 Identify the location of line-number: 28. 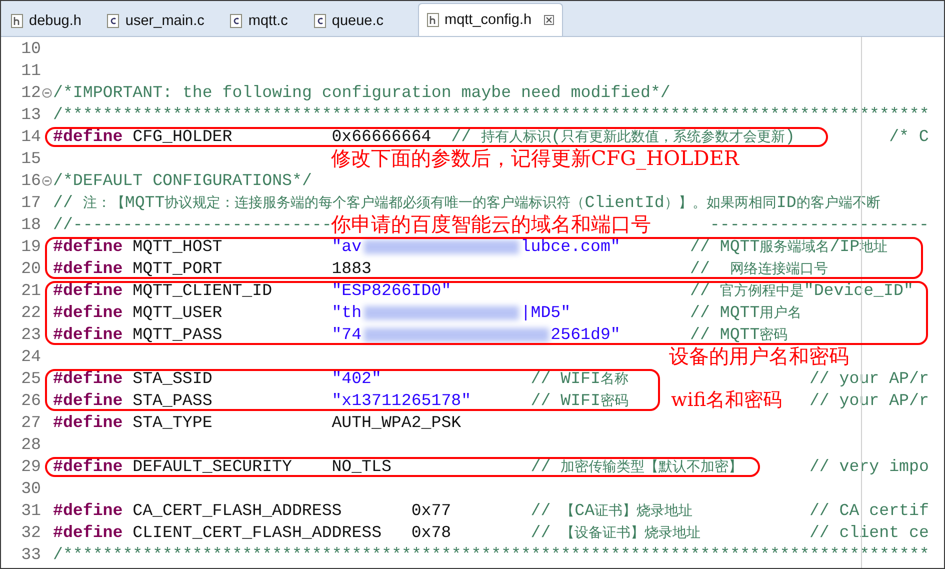
(31, 445).